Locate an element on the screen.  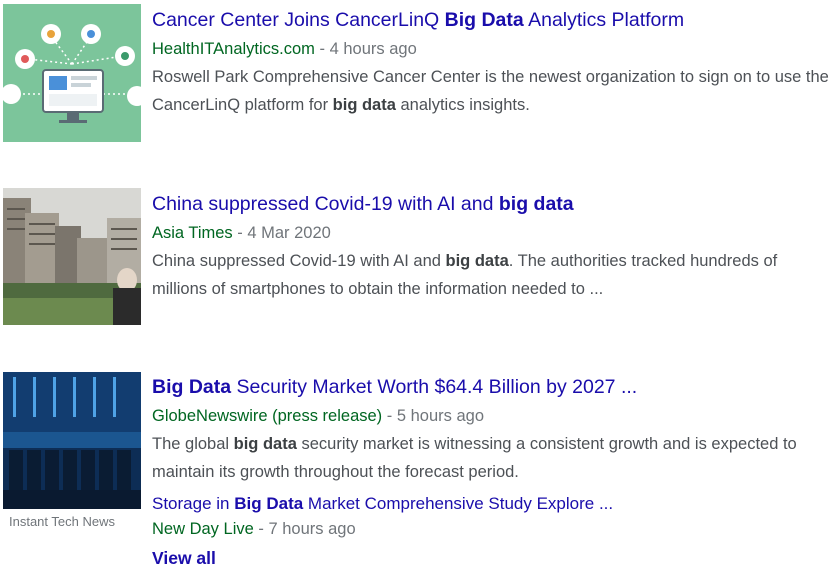
view-all-link: View all is located at coordinates (184, 558).